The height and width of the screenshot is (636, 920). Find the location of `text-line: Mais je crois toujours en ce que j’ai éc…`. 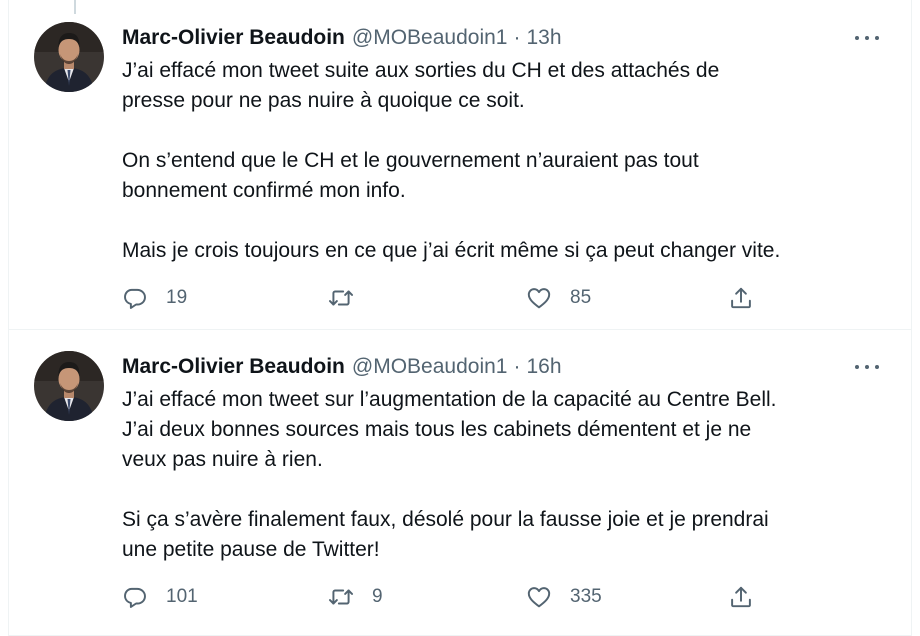

text-line: Mais je crois toujours en ce que j’ai éc… is located at coordinates (451, 250).